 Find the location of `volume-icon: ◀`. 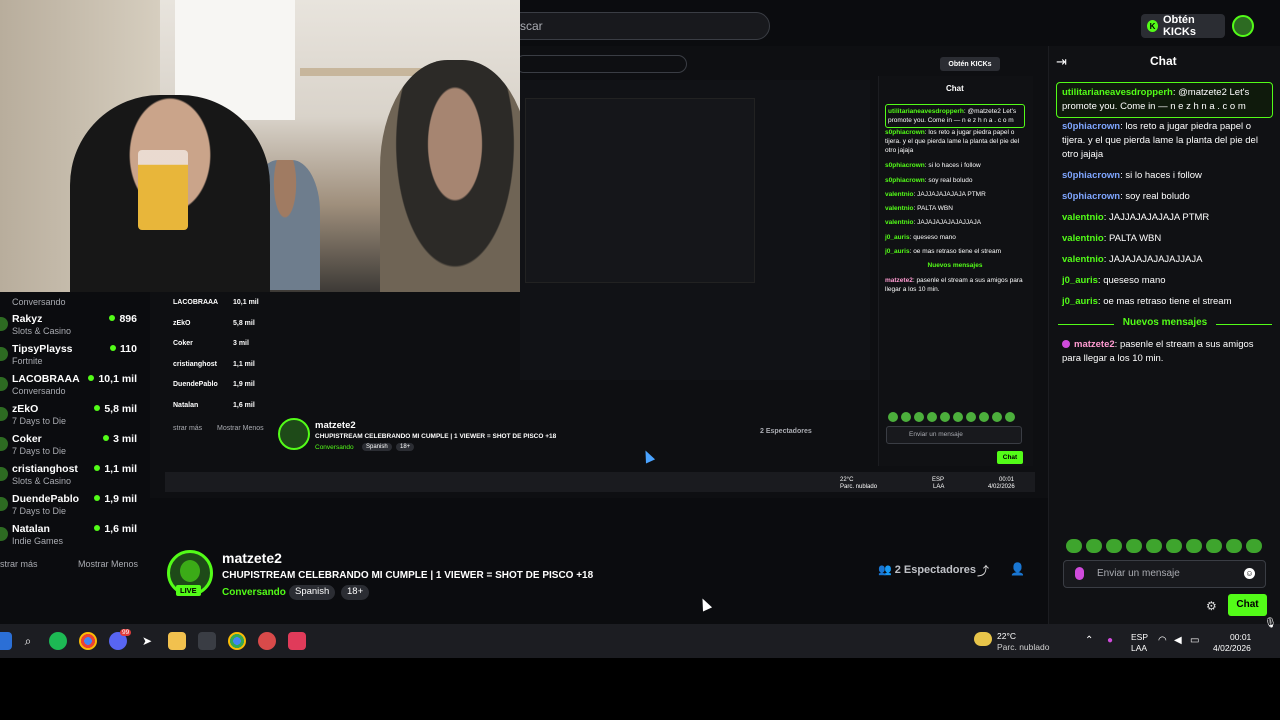

volume-icon: ◀ is located at coordinates (1178, 640).